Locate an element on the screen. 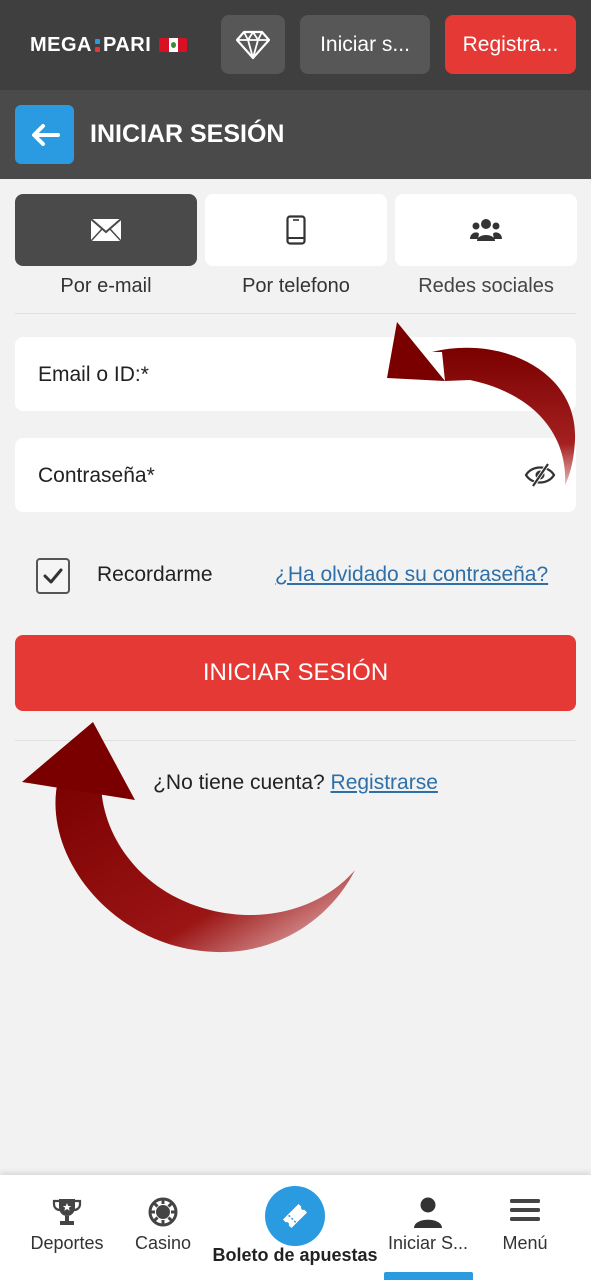  hamburger-icon is located at coordinates (525, 1210).